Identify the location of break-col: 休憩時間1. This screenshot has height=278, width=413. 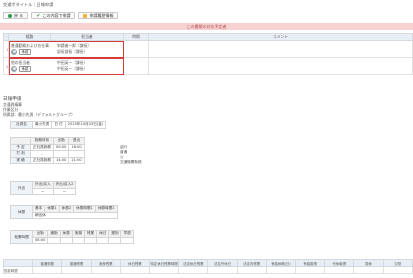
(84, 209).